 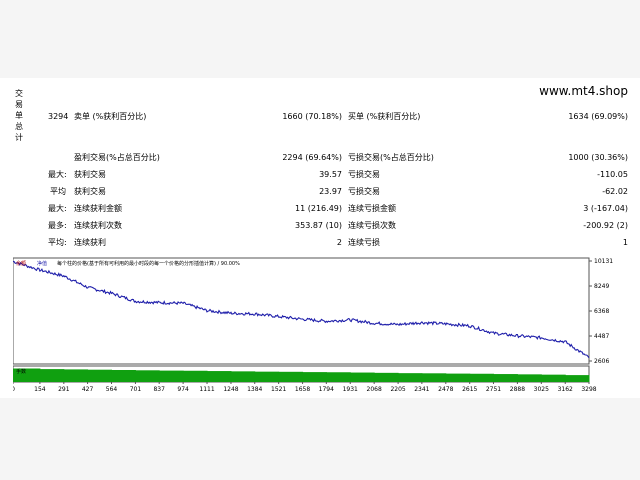 I want to click on short-positions-label: 卖单 (%获利百分比), so click(x=110, y=116).